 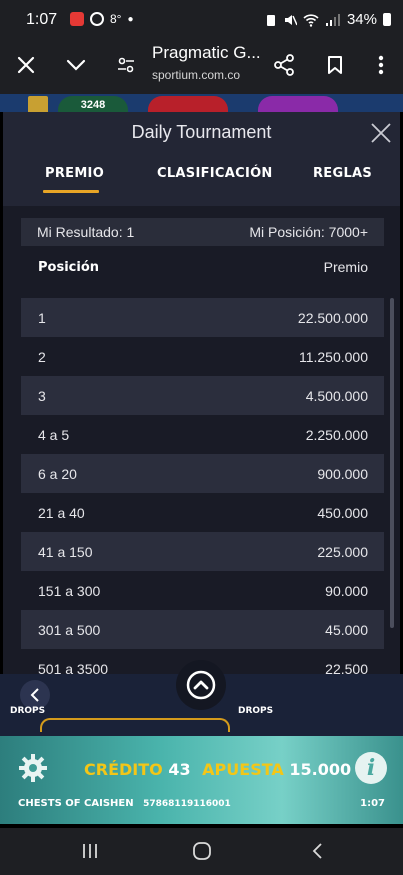 I want to click on bet-label: APUESTA, so click(x=243, y=769).